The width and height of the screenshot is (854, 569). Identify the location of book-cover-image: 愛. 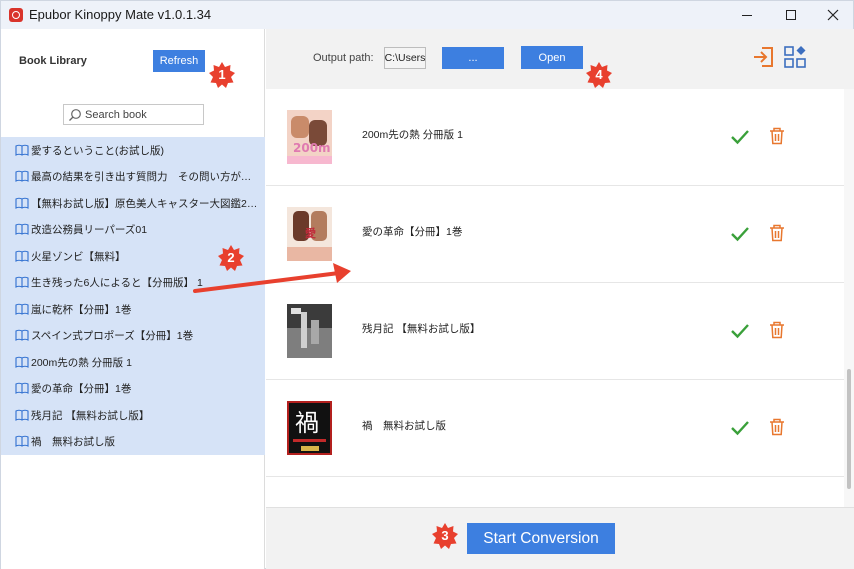
(309, 234).